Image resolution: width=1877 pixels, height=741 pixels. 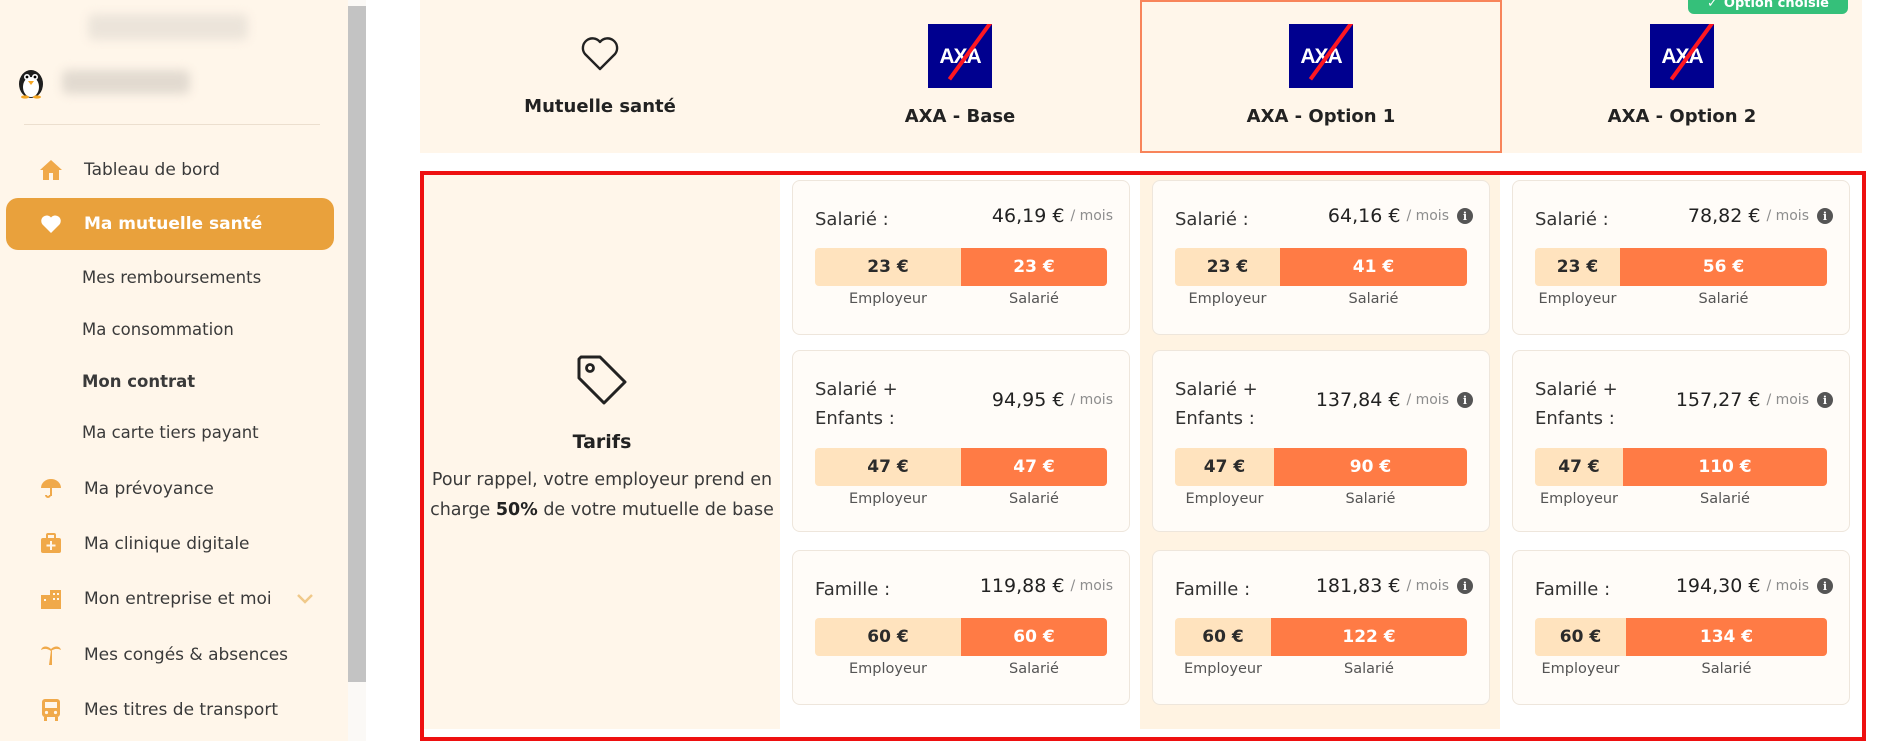 I want to click on sidebar-scrollbar-thumb, so click(x=357, y=344).